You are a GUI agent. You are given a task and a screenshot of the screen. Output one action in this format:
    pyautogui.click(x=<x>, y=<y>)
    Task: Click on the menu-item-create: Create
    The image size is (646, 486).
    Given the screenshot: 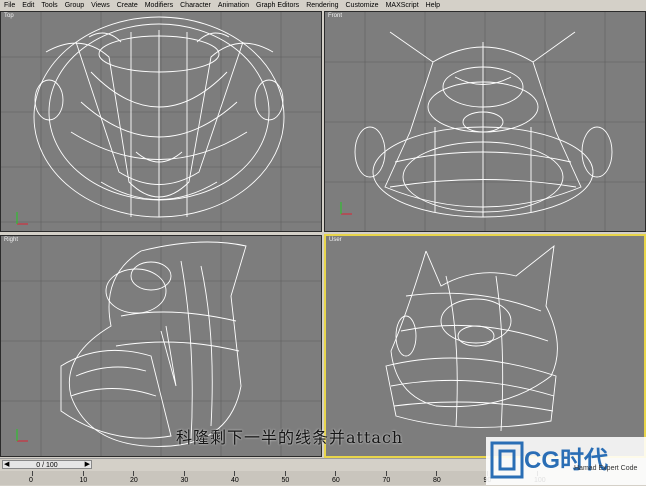 What is the action you would take?
    pyautogui.click(x=127, y=5)
    